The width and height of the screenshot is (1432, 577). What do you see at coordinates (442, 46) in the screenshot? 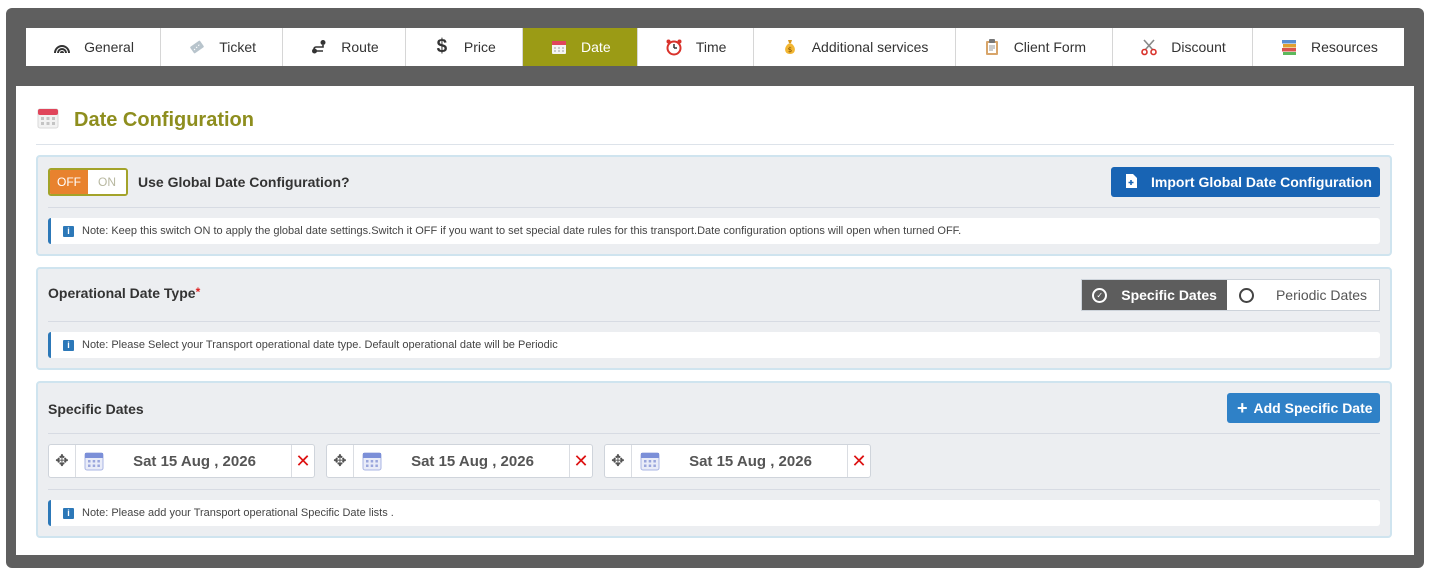
I see `dollar-icon: $` at bounding box center [442, 46].